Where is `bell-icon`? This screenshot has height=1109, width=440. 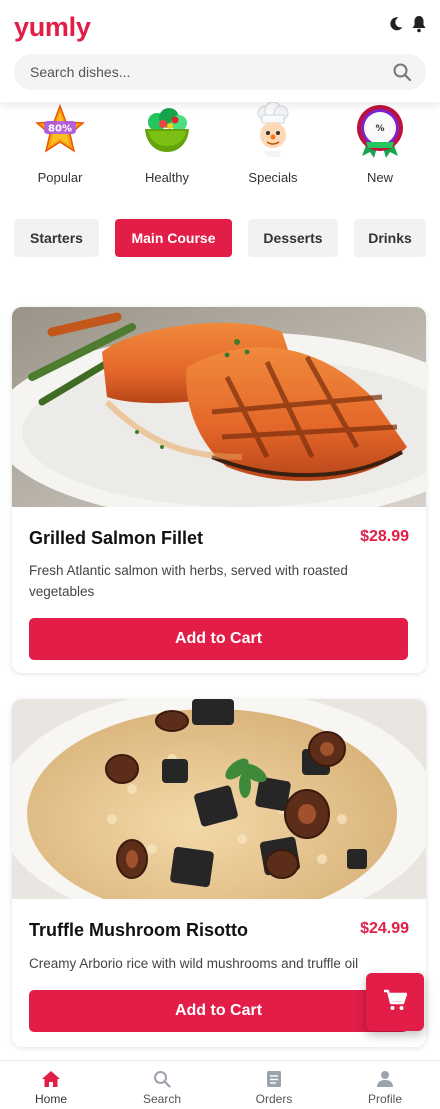 bell-icon is located at coordinates (419, 24).